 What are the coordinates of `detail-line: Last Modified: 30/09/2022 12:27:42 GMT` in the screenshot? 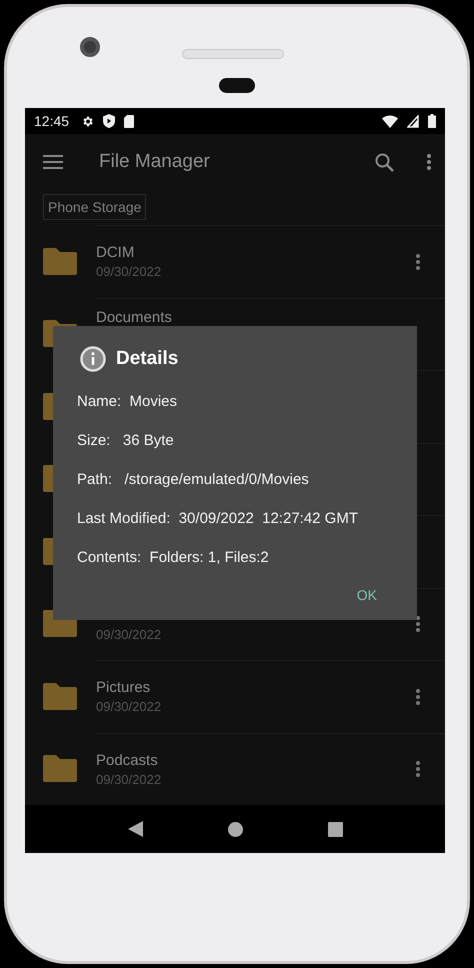 It's located at (218, 519).